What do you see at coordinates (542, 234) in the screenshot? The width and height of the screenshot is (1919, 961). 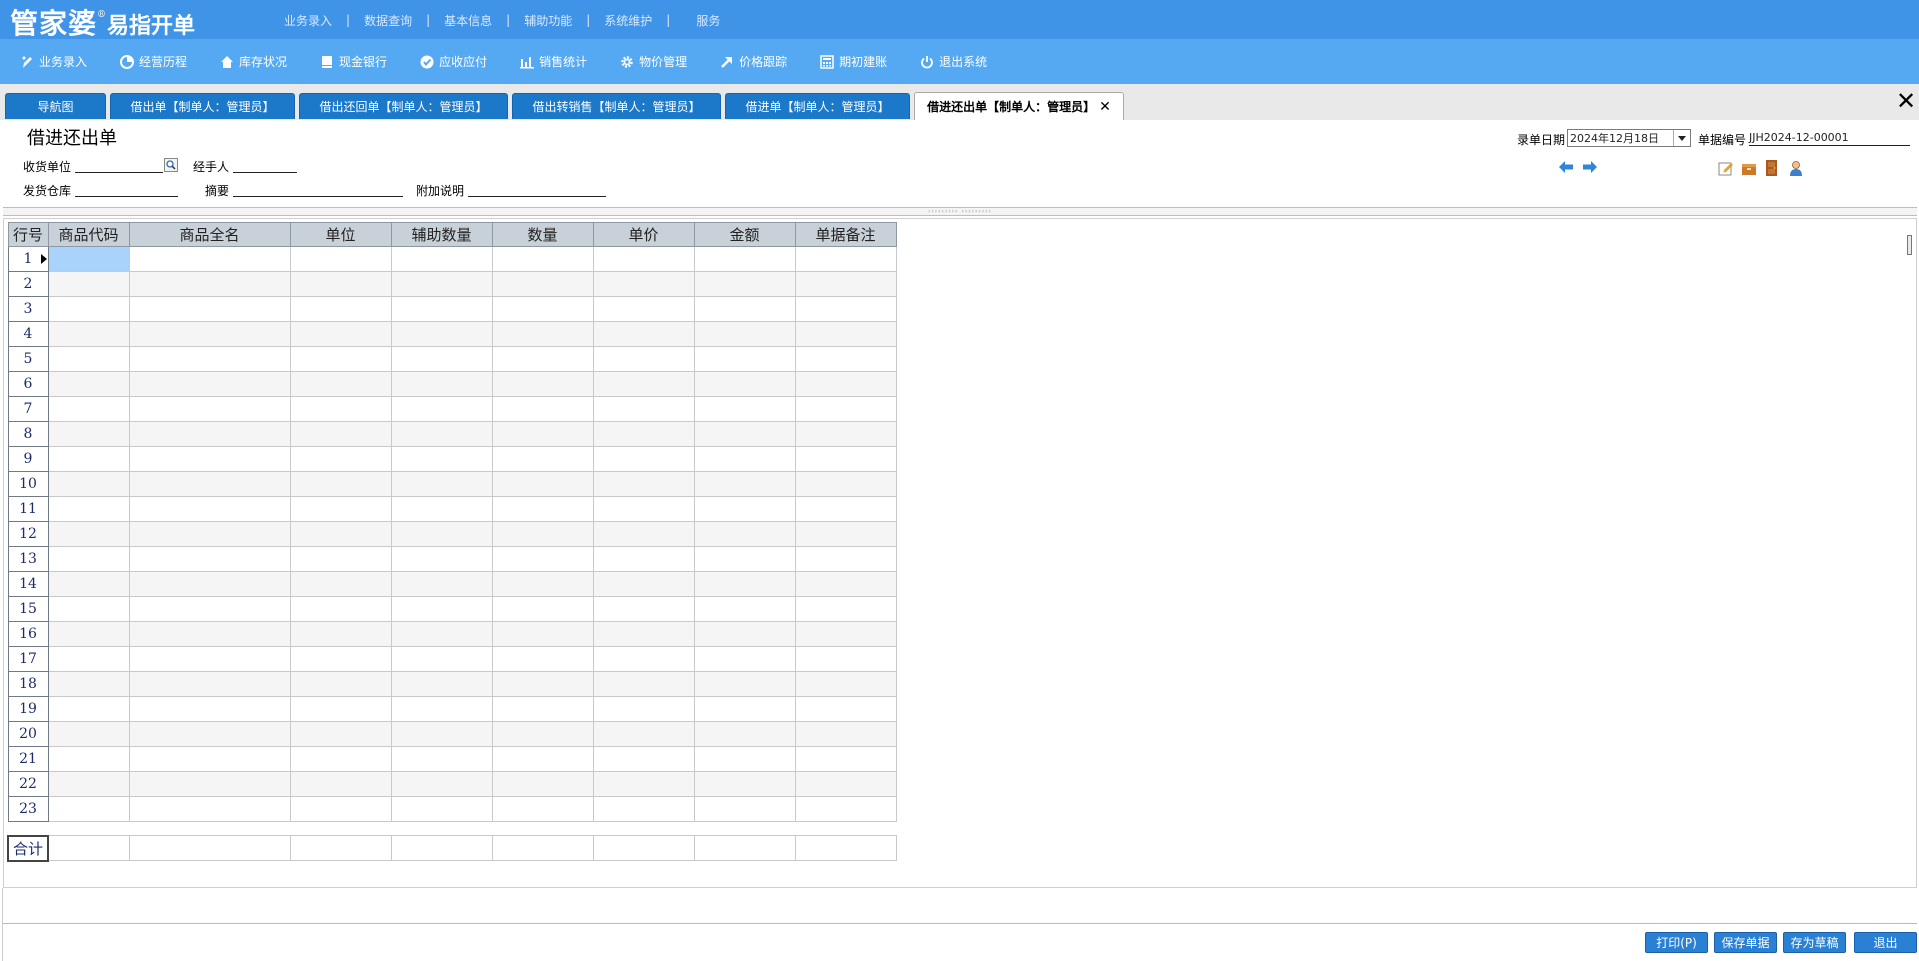 I see `column-header-quantity: 数量` at bounding box center [542, 234].